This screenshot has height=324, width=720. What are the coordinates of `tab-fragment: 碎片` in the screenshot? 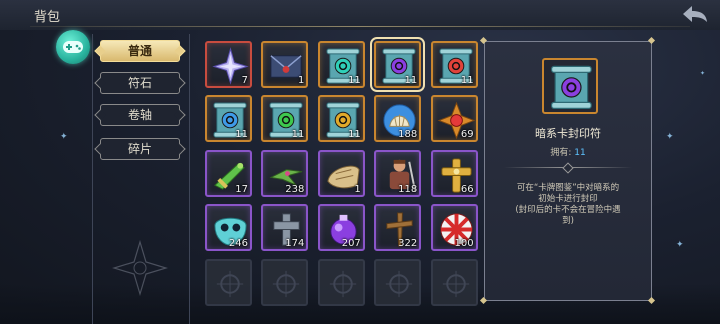 It's located at (140, 149).